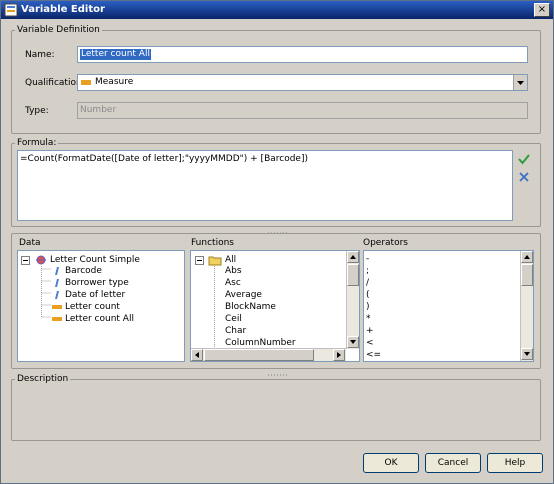  I want to click on functions-vertical-scrollbar, so click(352, 300).